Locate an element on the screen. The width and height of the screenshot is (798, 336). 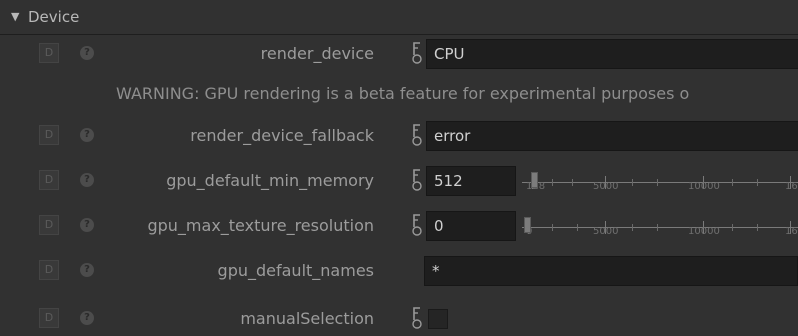
param-label: render_device is located at coordinates (317, 53).